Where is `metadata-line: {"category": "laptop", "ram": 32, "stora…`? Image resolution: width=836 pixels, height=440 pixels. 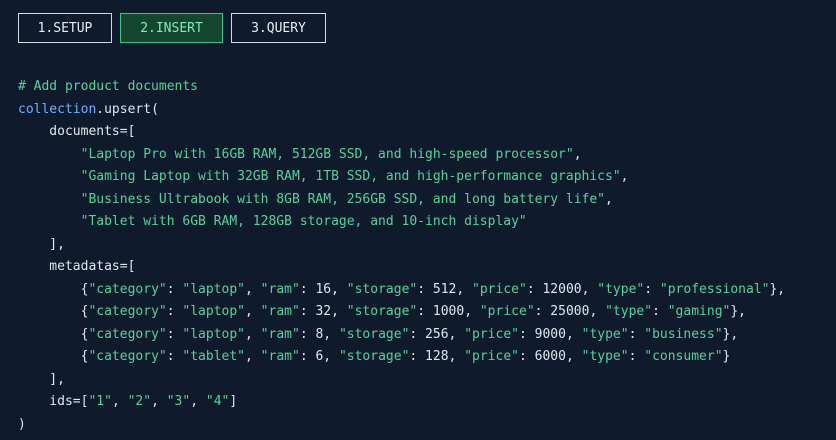
metadata-line: {"category": "laptop", "ram": 32, "stora… is located at coordinates (413, 311).